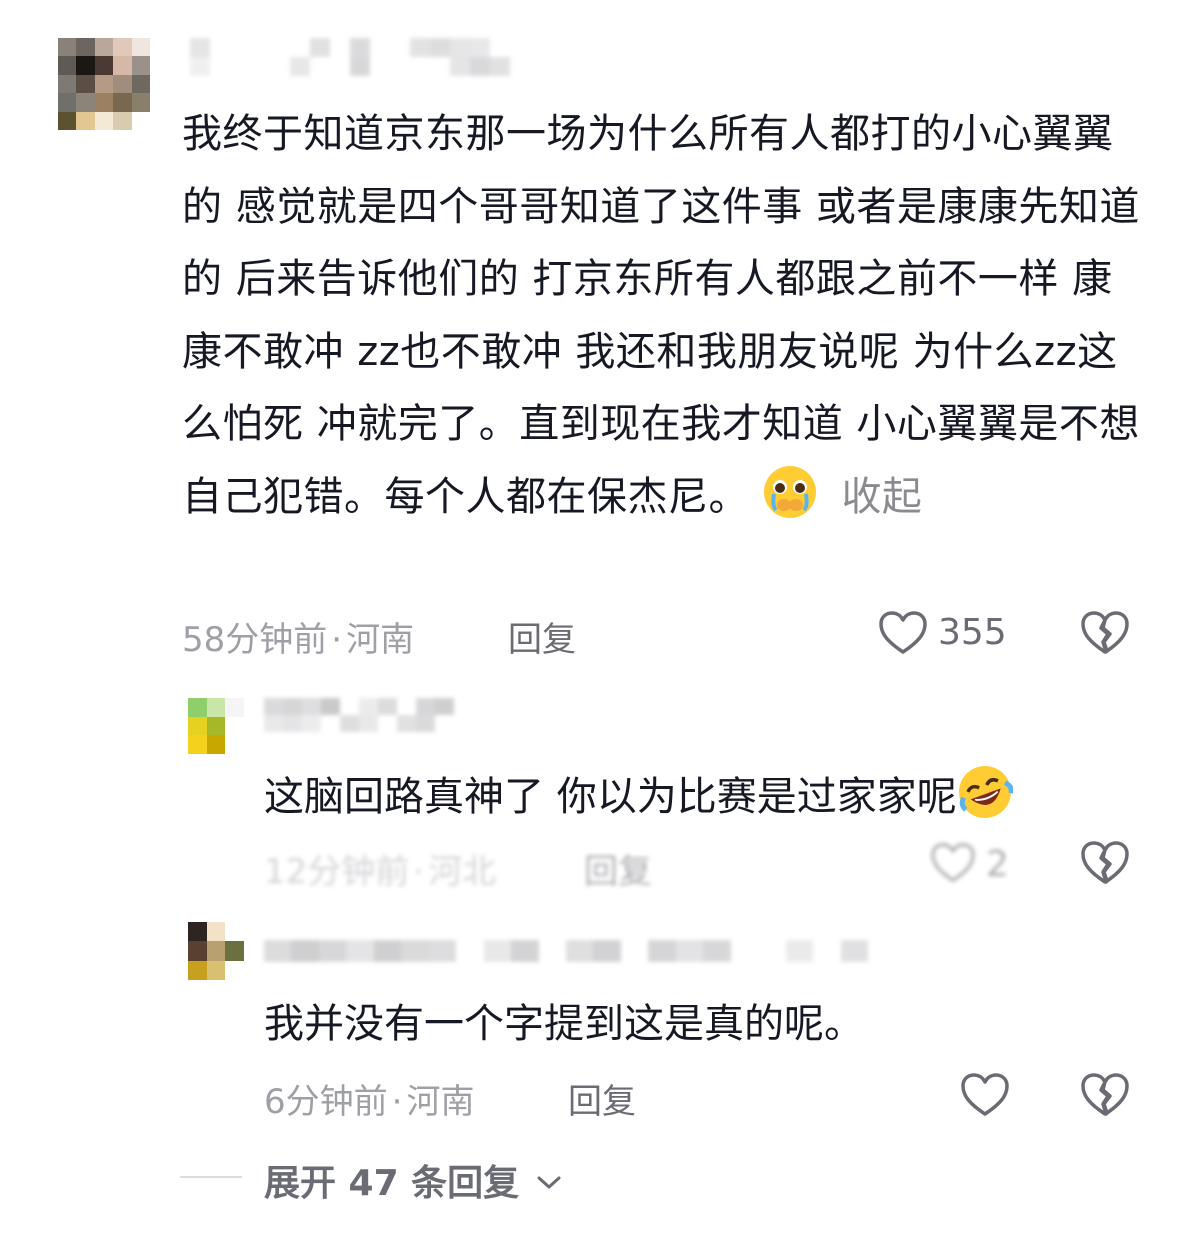 The height and width of the screenshot is (1241, 1179). I want to click on avatar, so click(104, 84).